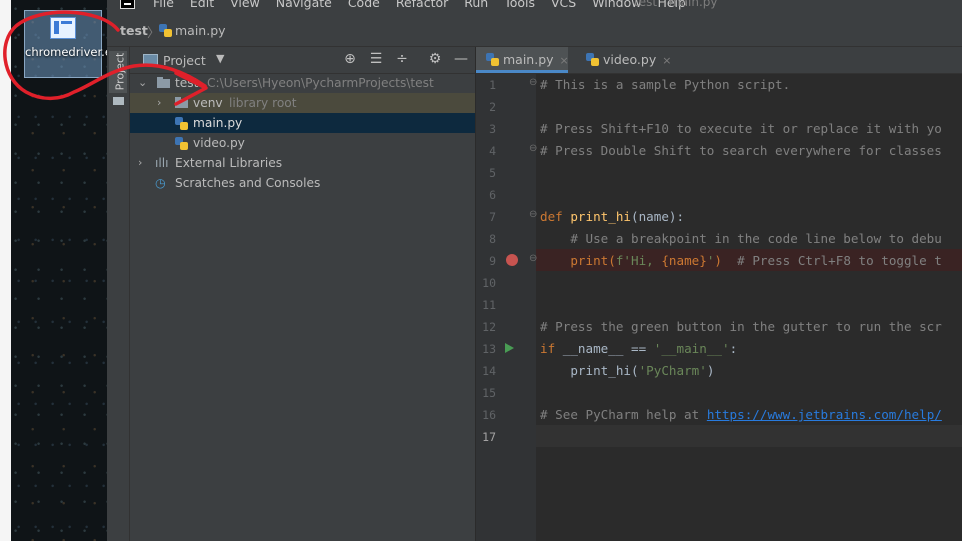  What do you see at coordinates (492, 173) in the screenshot?
I see `line-number: 5` at bounding box center [492, 173].